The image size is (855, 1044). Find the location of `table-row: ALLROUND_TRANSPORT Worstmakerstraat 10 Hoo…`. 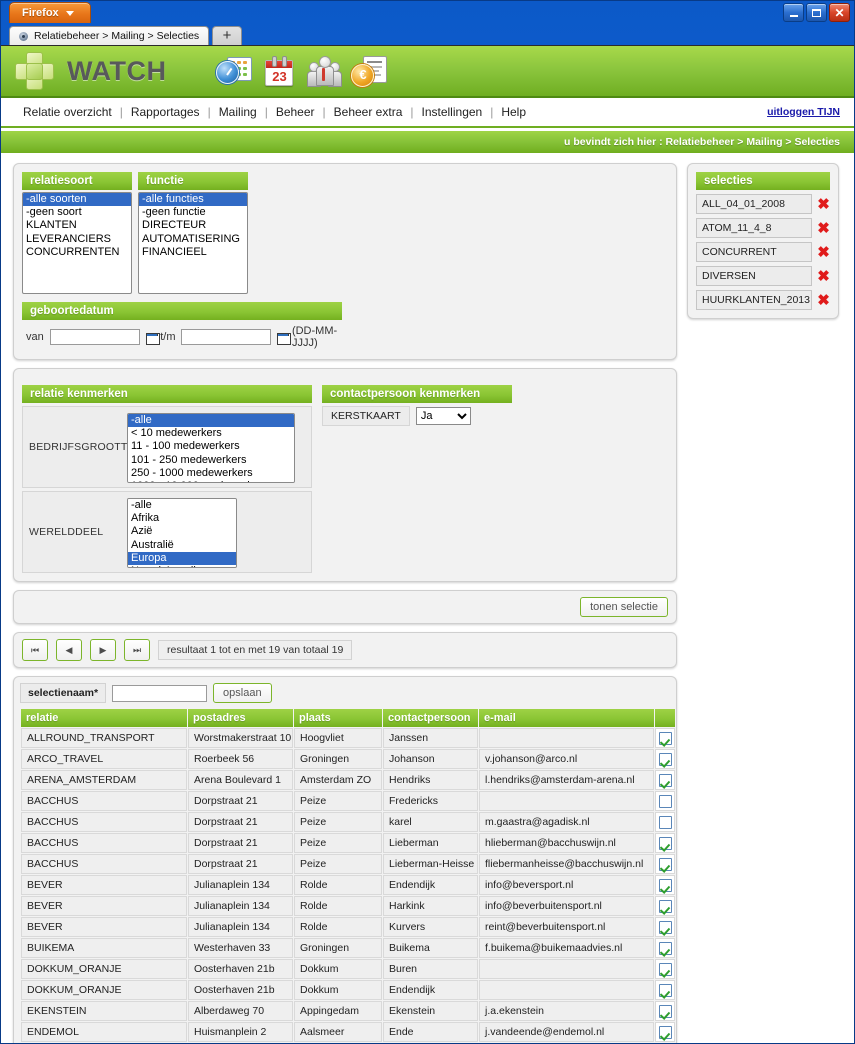

table-row: ALLROUND_TRANSPORT Worstmakerstraat 10 Hoo… is located at coordinates (348, 738).